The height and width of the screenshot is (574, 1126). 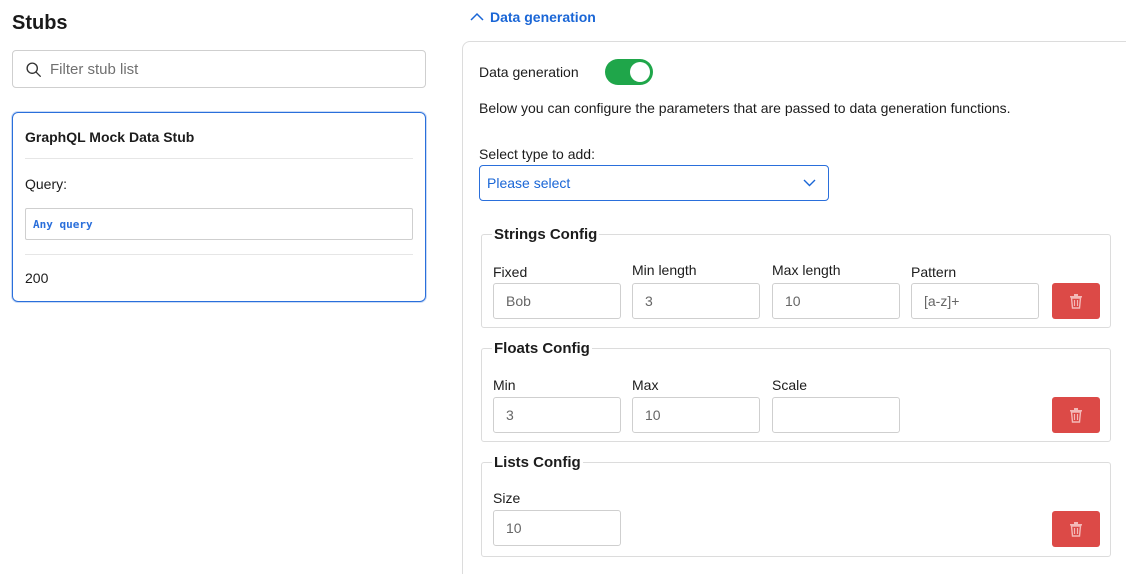 I want to click on strings-delete-button, so click(x=1076, y=301).